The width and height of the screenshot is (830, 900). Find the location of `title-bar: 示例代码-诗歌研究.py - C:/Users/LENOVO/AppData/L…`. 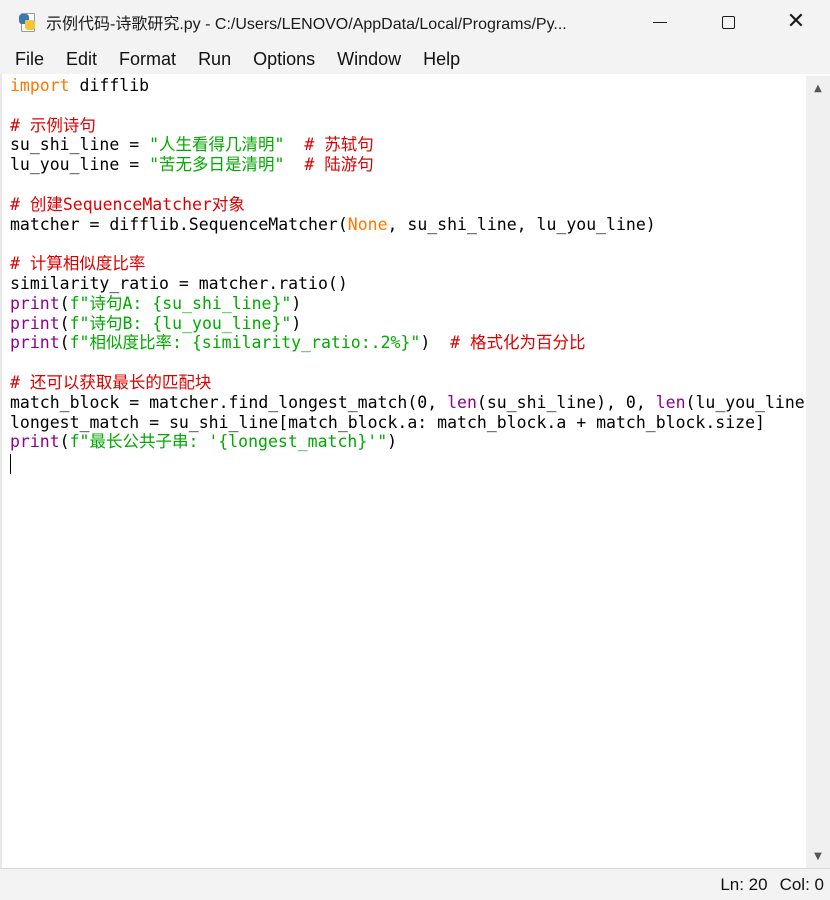

title-bar: 示例代码-诗歌研究.py - C:/Users/LENOVO/AppData/L… is located at coordinates (415, 22).